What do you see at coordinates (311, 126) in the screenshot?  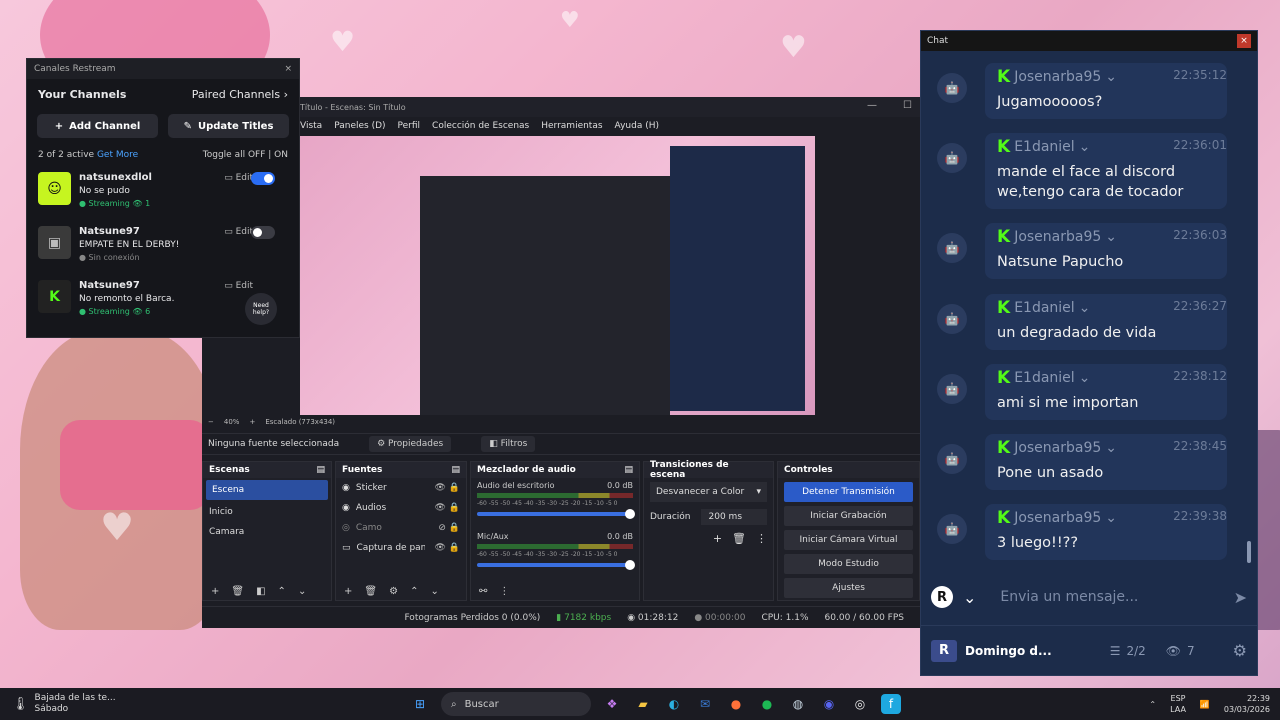 I see `menu-vista: Vista` at bounding box center [311, 126].